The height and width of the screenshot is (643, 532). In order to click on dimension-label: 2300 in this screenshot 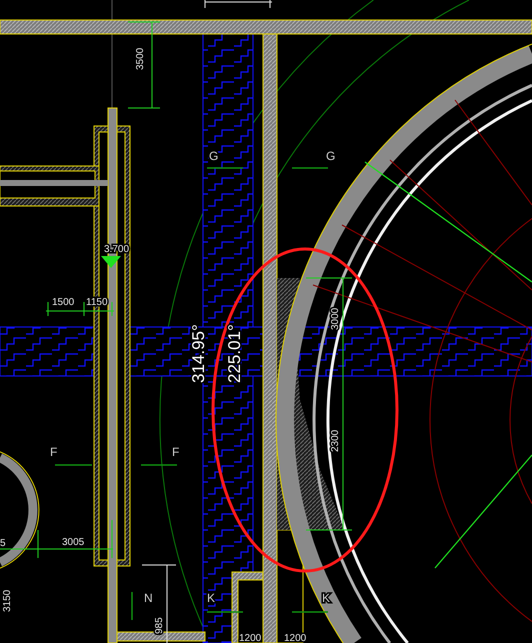, I will do `click(335, 441)`.